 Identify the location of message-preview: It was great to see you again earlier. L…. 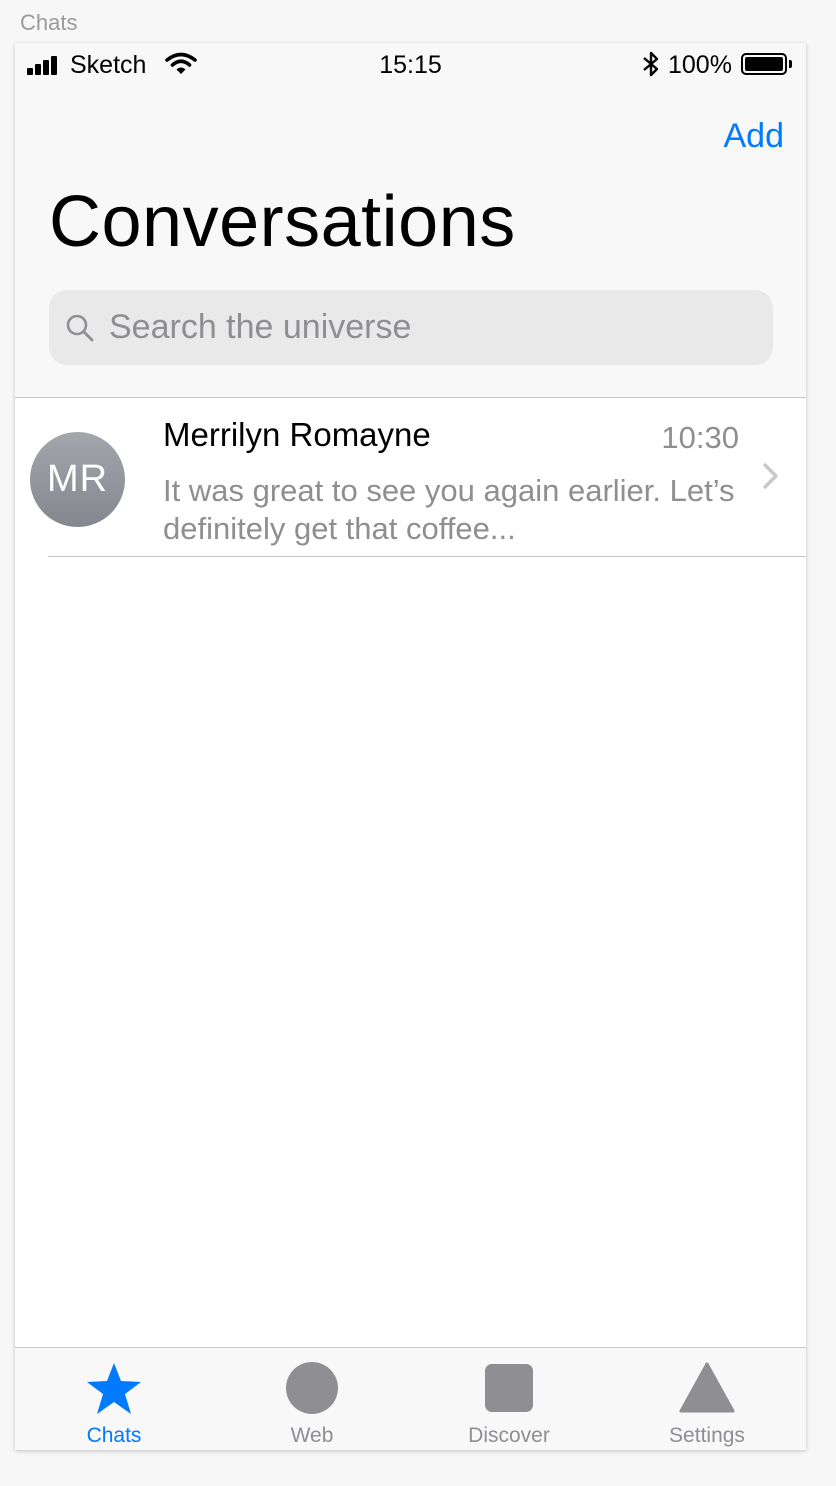
(449, 509).